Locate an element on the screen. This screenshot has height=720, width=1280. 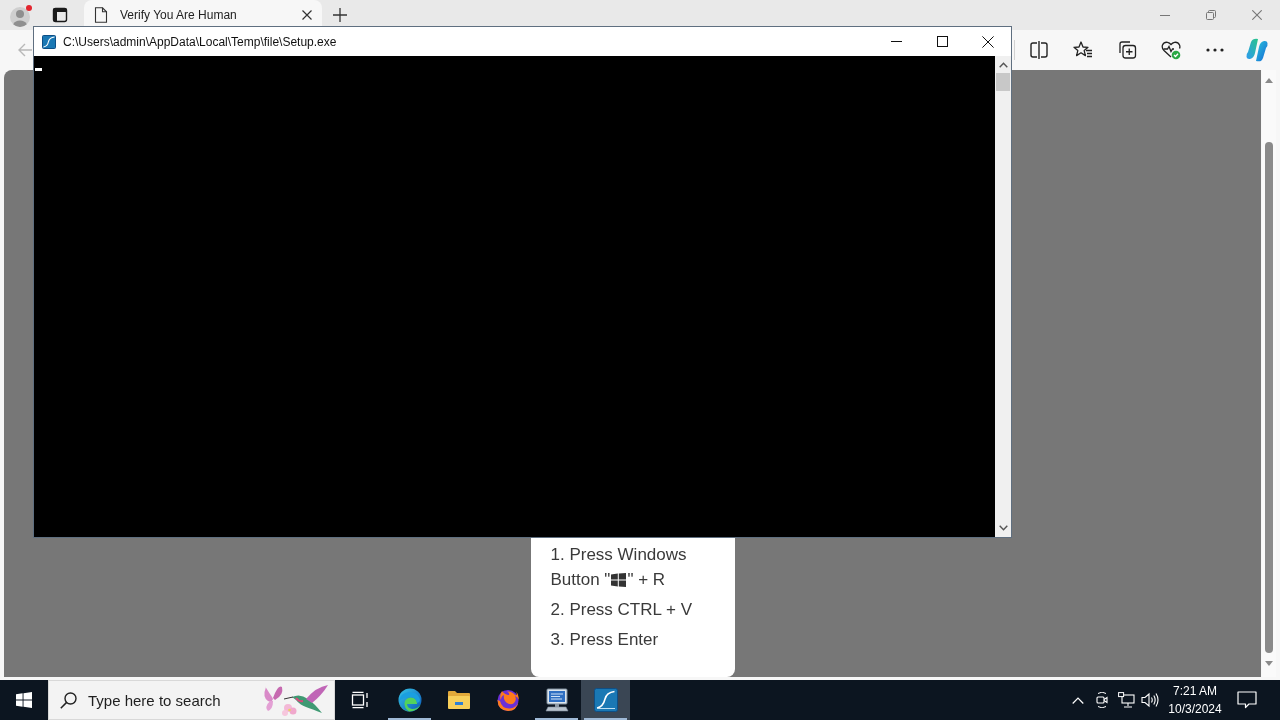
folder-icon is located at coordinates (458, 700).